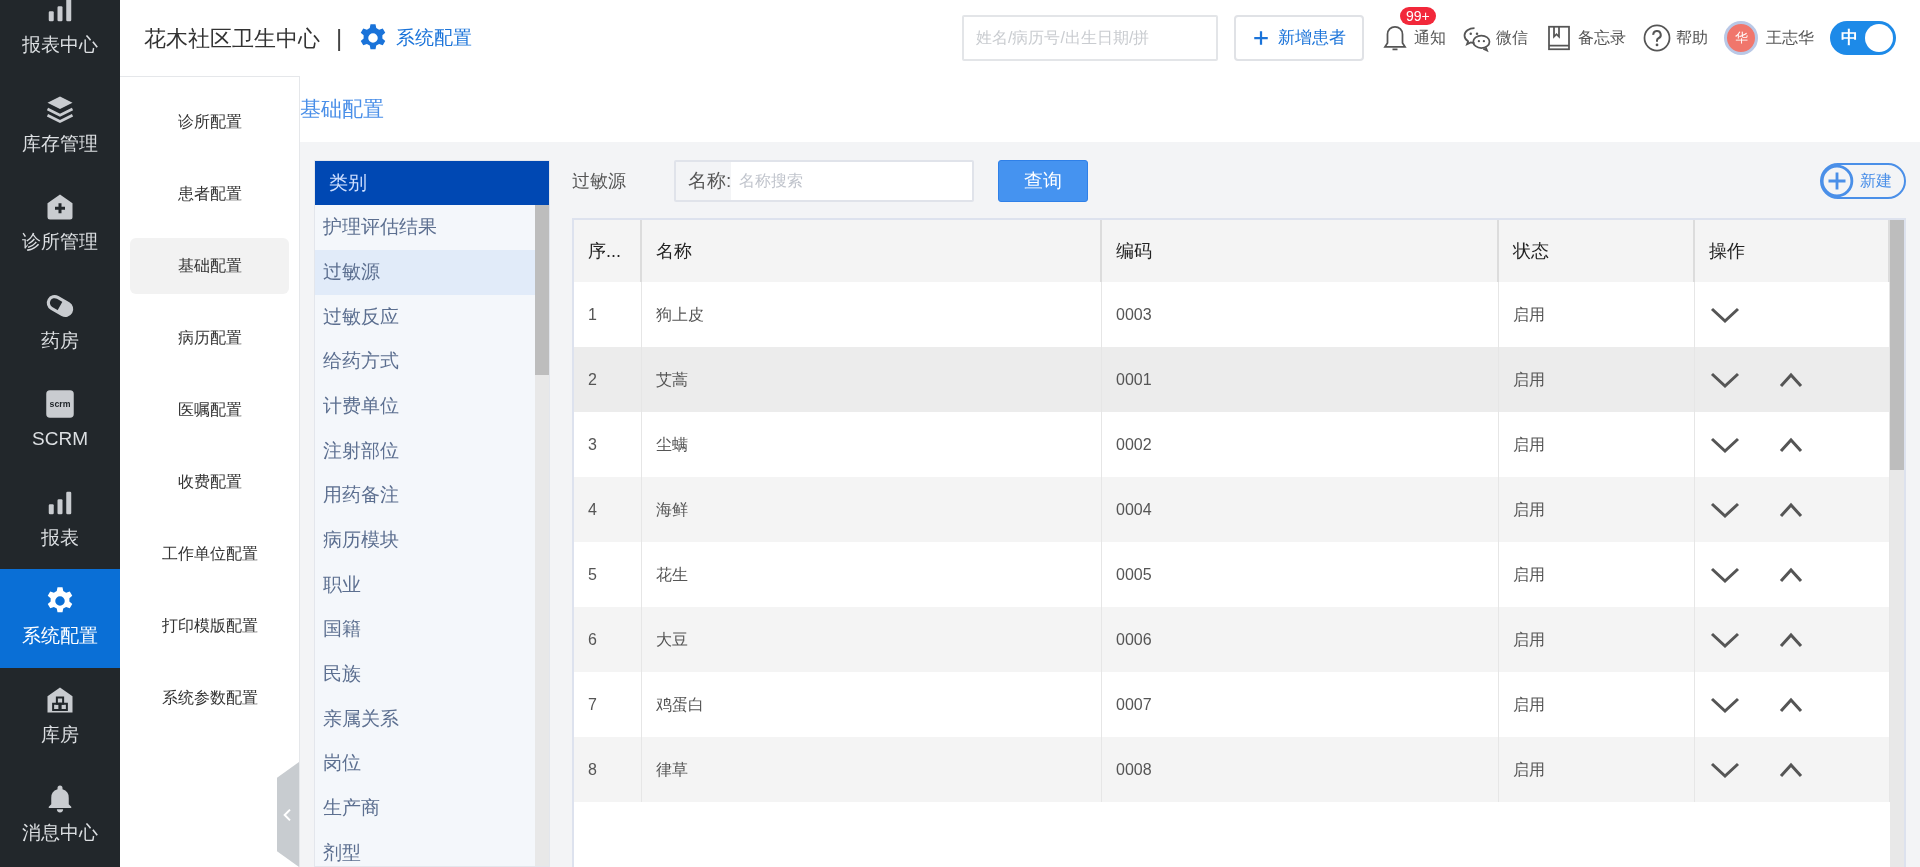  What do you see at coordinates (1300, 251) in the screenshot?
I see `column-header: 编码` at bounding box center [1300, 251].